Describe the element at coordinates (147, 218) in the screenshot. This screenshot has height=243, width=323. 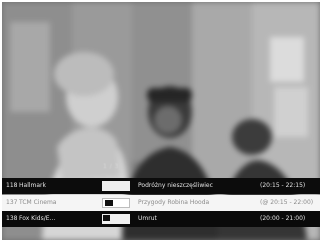
I see `program-title: Umrut` at that location.